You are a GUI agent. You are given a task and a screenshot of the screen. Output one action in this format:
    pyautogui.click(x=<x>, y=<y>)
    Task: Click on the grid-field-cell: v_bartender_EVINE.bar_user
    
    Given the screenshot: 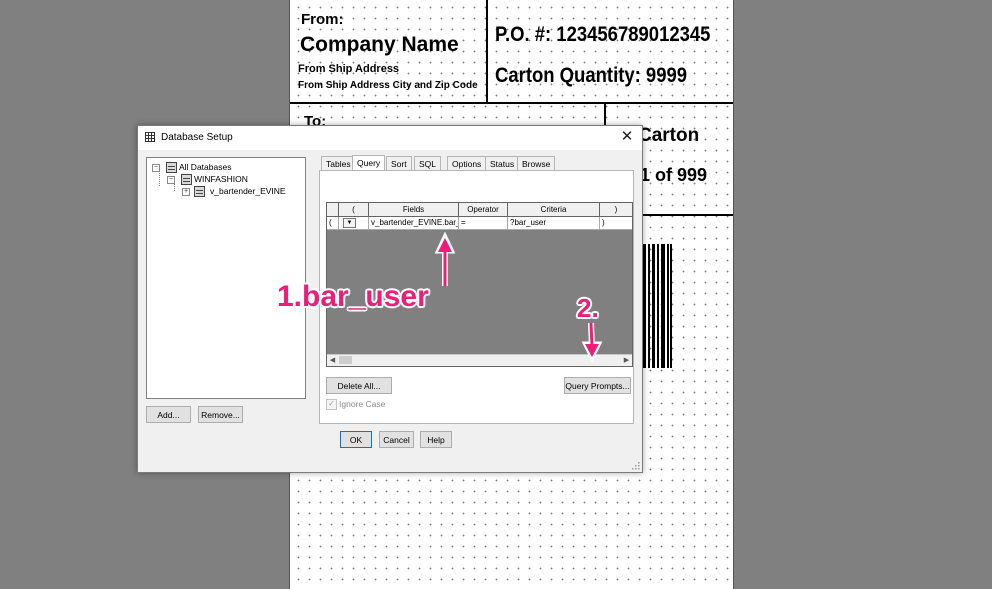 What is the action you would take?
    pyautogui.click(x=414, y=223)
    